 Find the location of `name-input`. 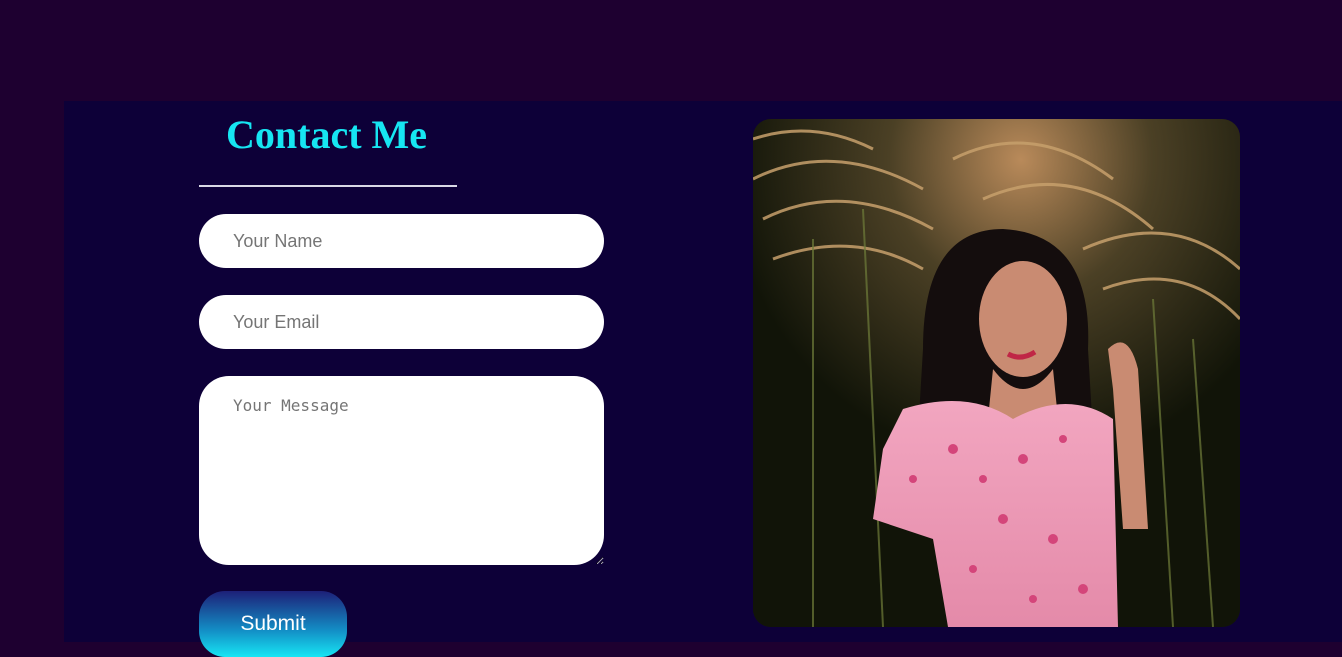

name-input is located at coordinates (401, 241).